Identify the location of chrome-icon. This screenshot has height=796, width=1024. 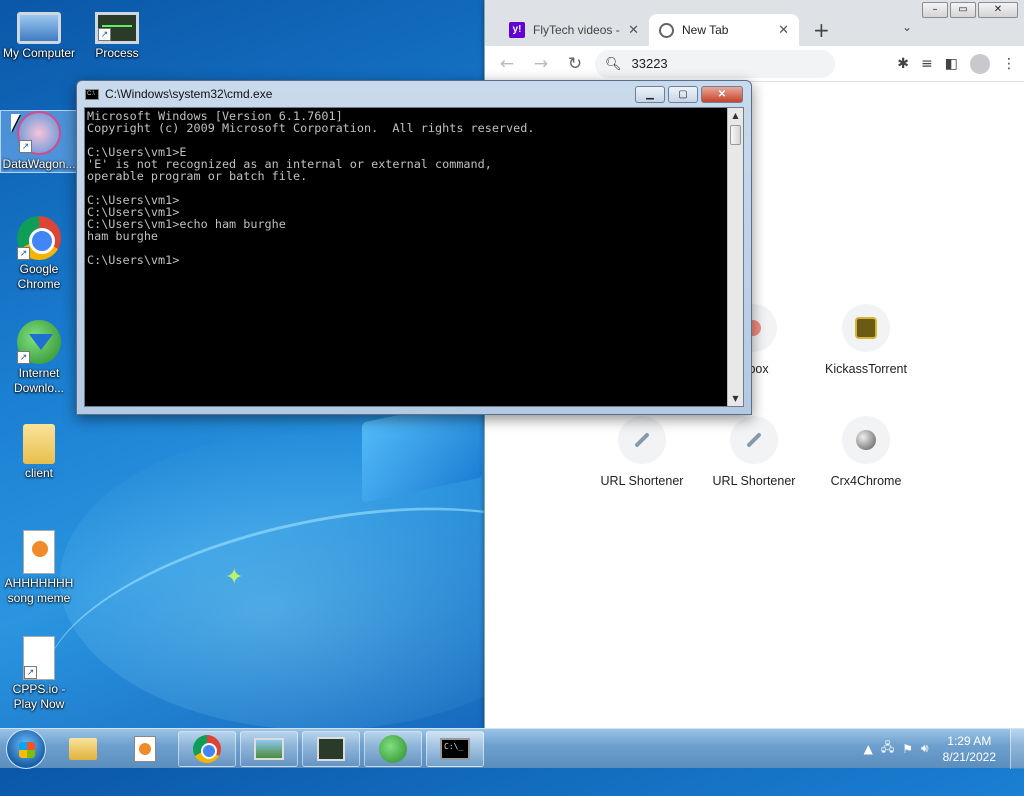
(207, 748).